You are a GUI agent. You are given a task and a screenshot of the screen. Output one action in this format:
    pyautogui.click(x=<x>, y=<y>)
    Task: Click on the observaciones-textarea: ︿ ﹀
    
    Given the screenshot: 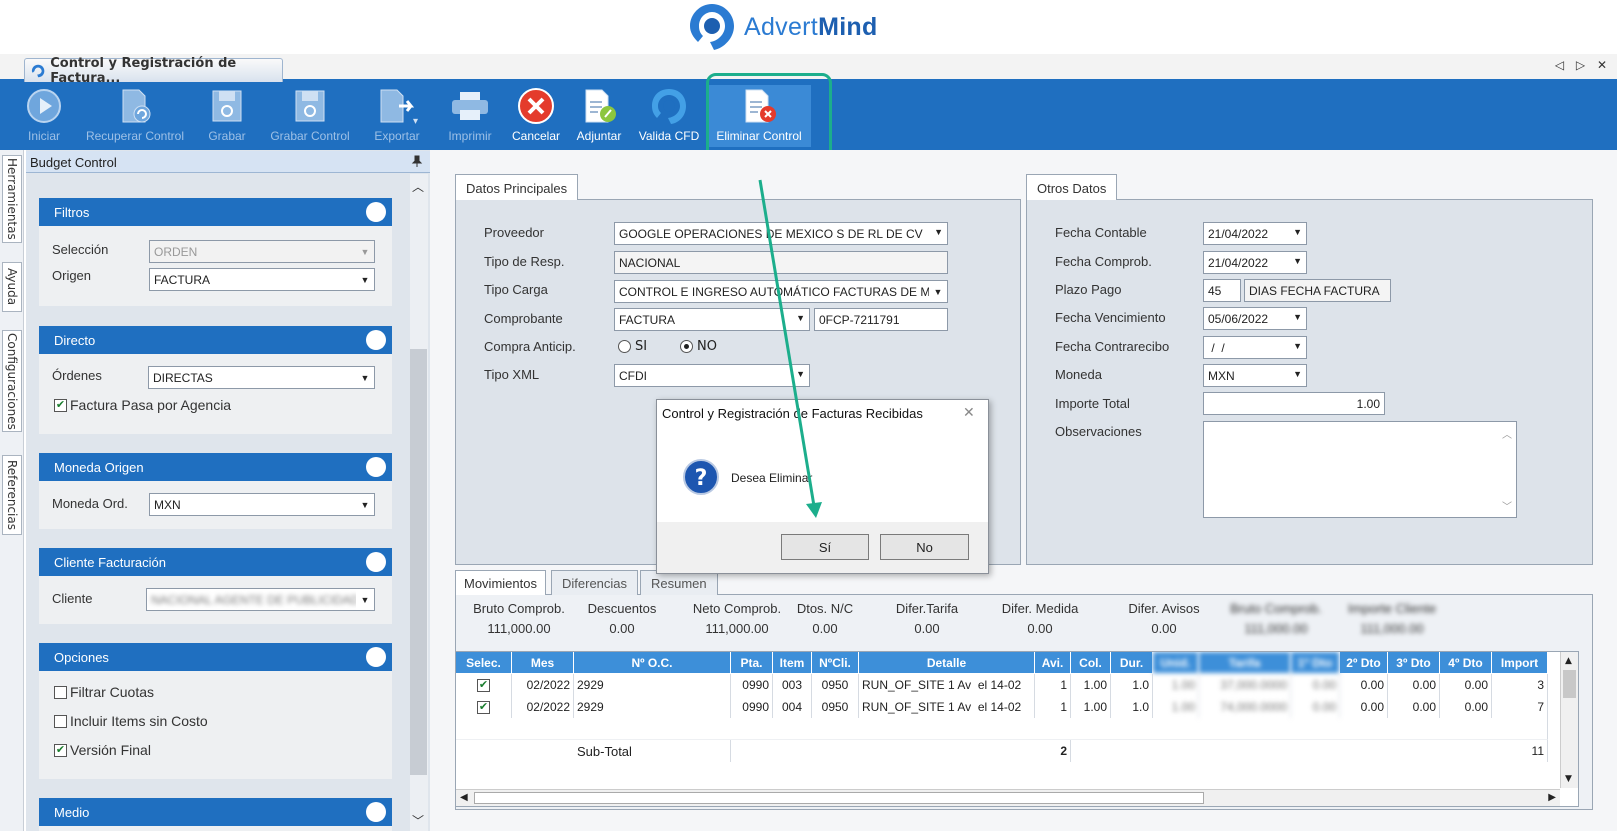 What is the action you would take?
    pyautogui.click(x=1360, y=469)
    